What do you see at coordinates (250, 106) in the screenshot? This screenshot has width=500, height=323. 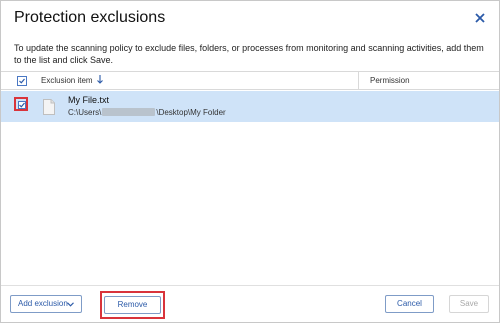 I see `table-row: My File.txt C:\Users\ \Desktop\My Folder` at bounding box center [250, 106].